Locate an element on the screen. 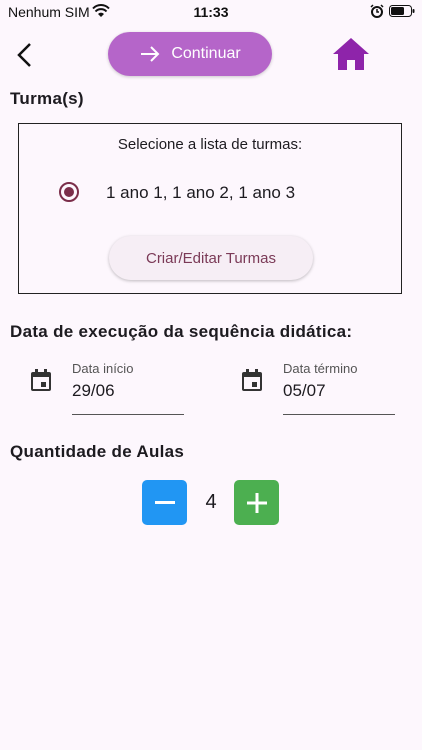 Image resolution: width=422 pixels, height=750 pixels. turmas-radio is located at coordinates (69, 192).